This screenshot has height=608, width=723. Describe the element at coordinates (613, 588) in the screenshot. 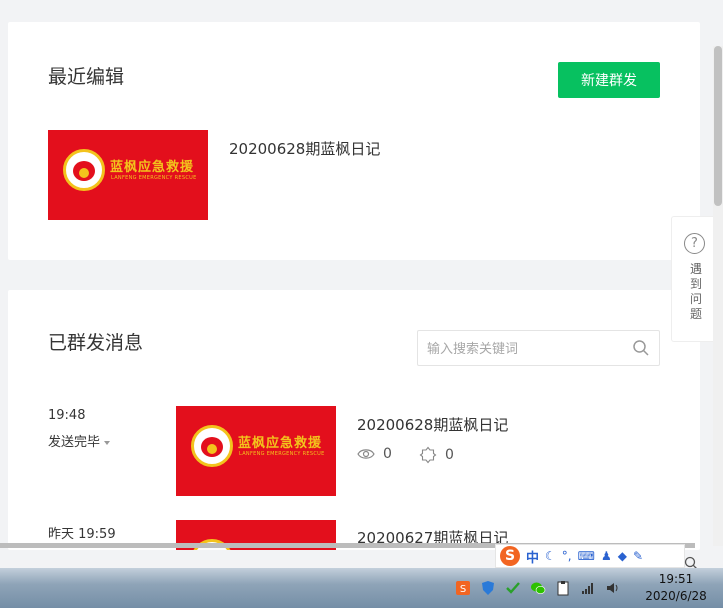

I see `volume-icon` at that location.